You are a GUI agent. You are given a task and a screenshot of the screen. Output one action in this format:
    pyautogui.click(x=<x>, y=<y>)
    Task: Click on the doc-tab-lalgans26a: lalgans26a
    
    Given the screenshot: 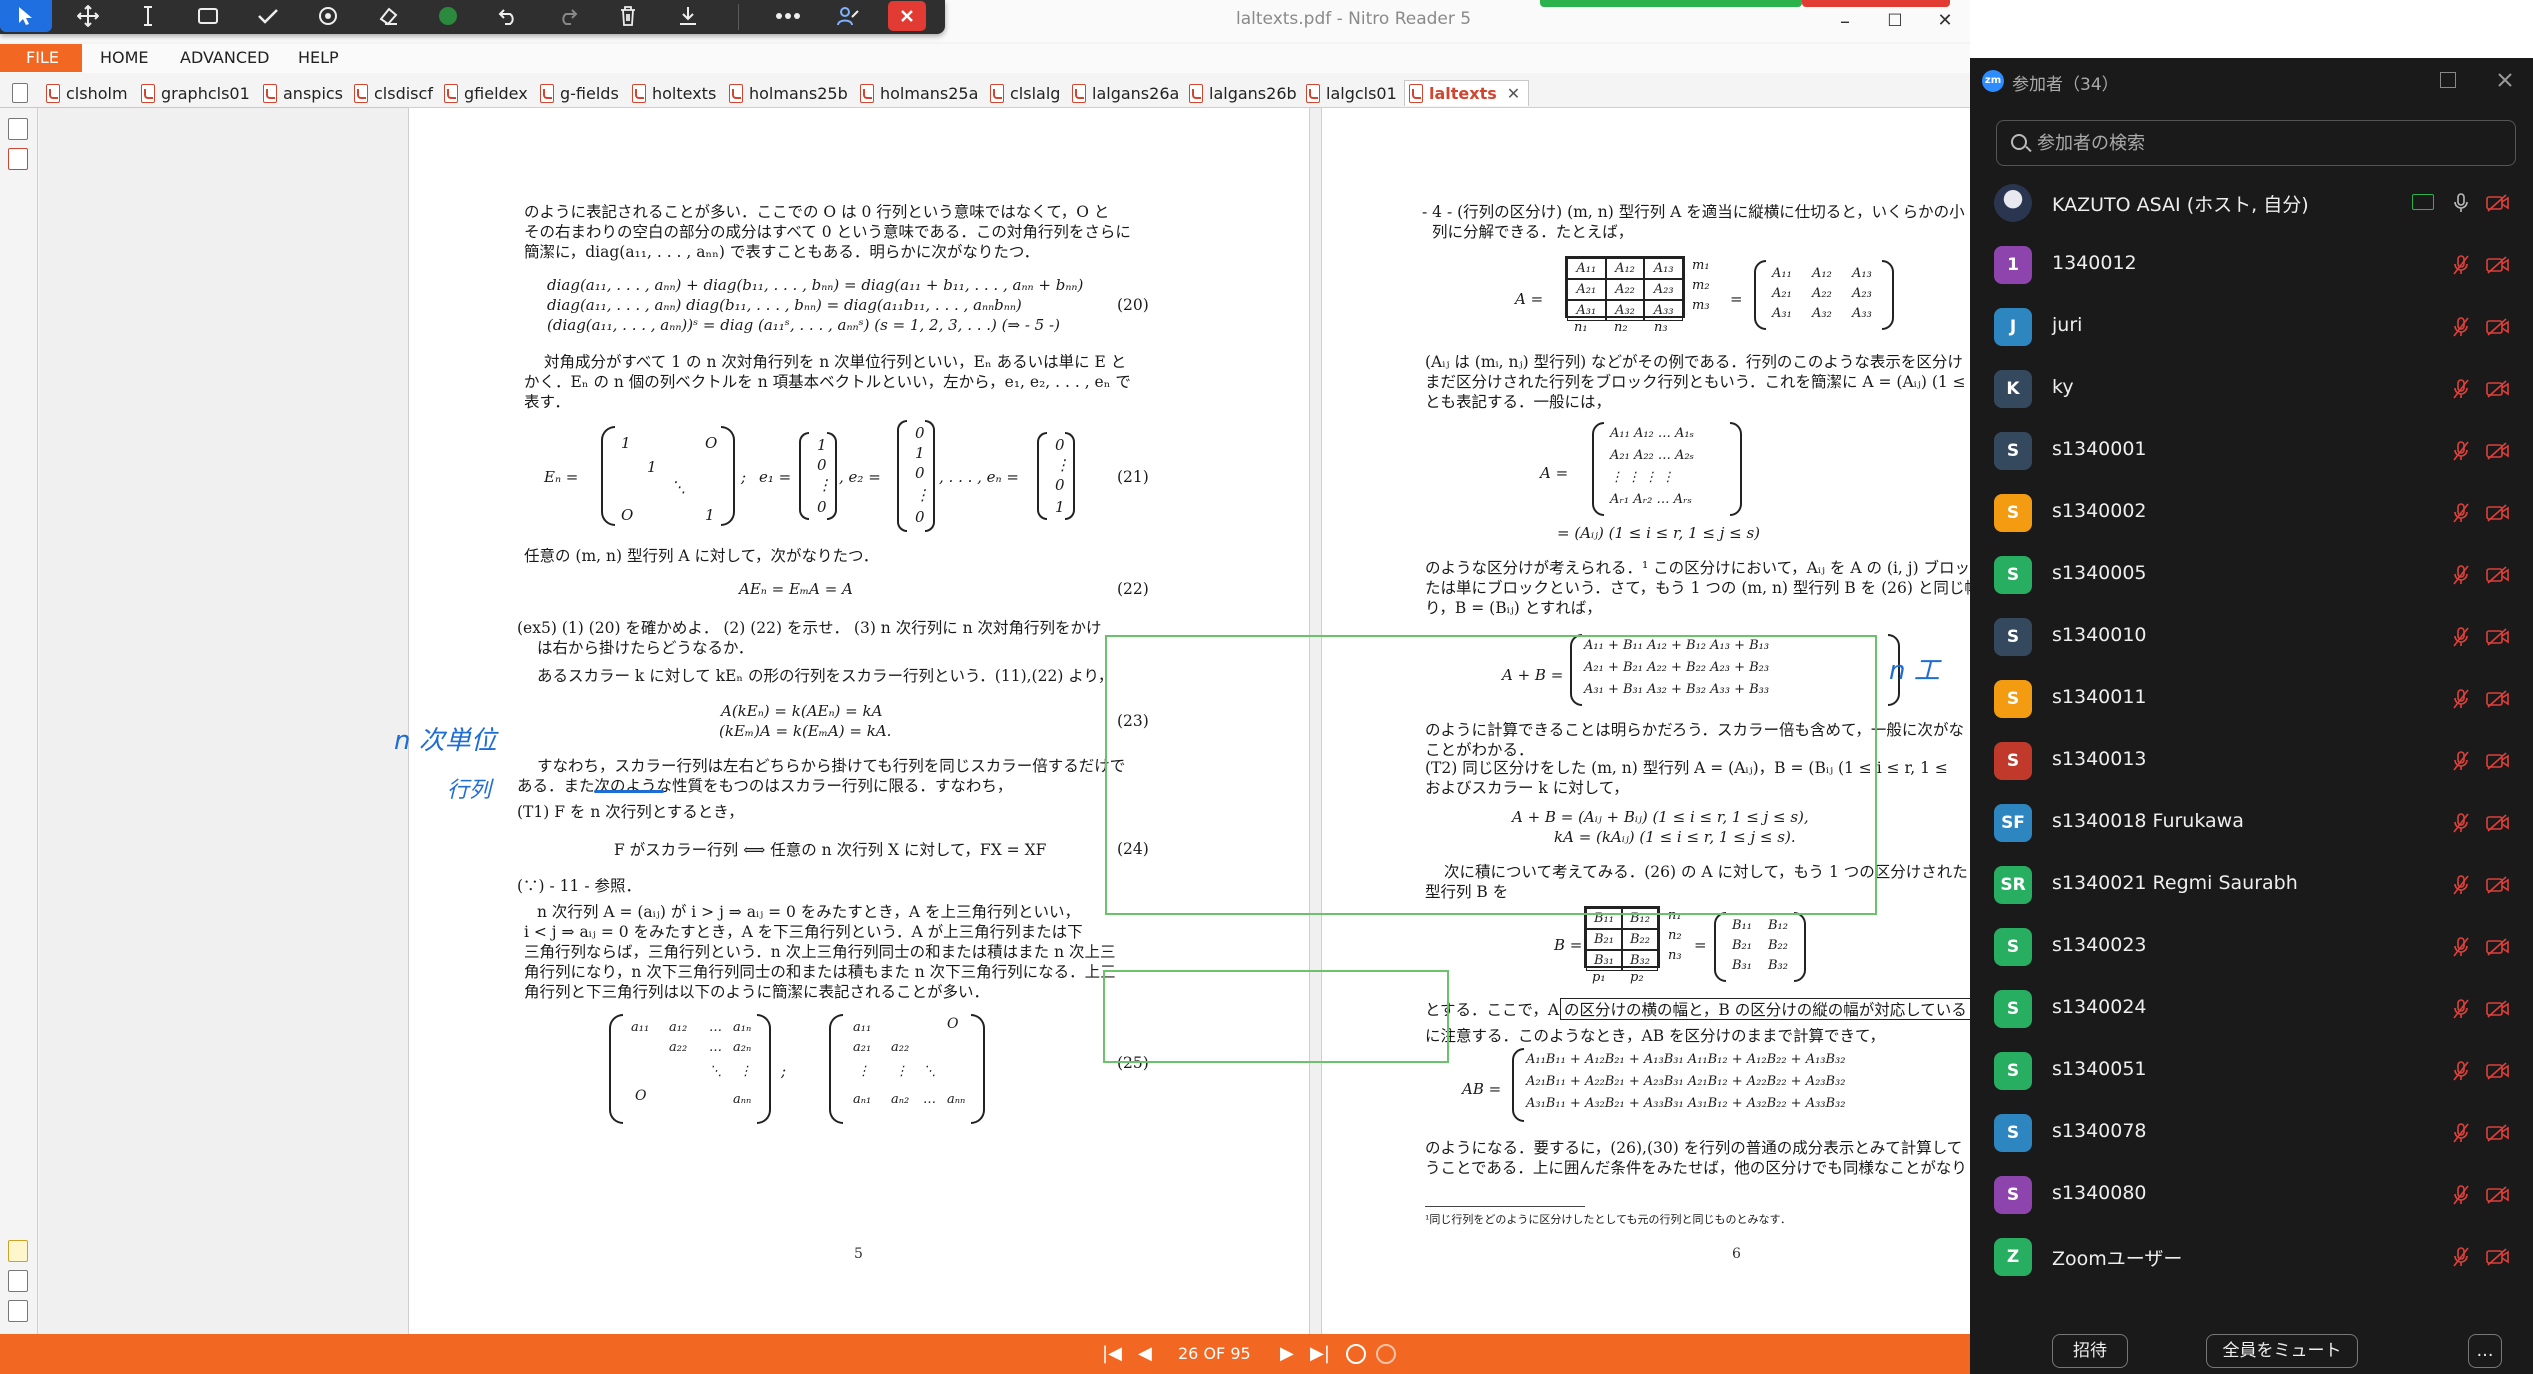 What is the action you would take?
    pyautogui.click(x=1125, y=93)
    